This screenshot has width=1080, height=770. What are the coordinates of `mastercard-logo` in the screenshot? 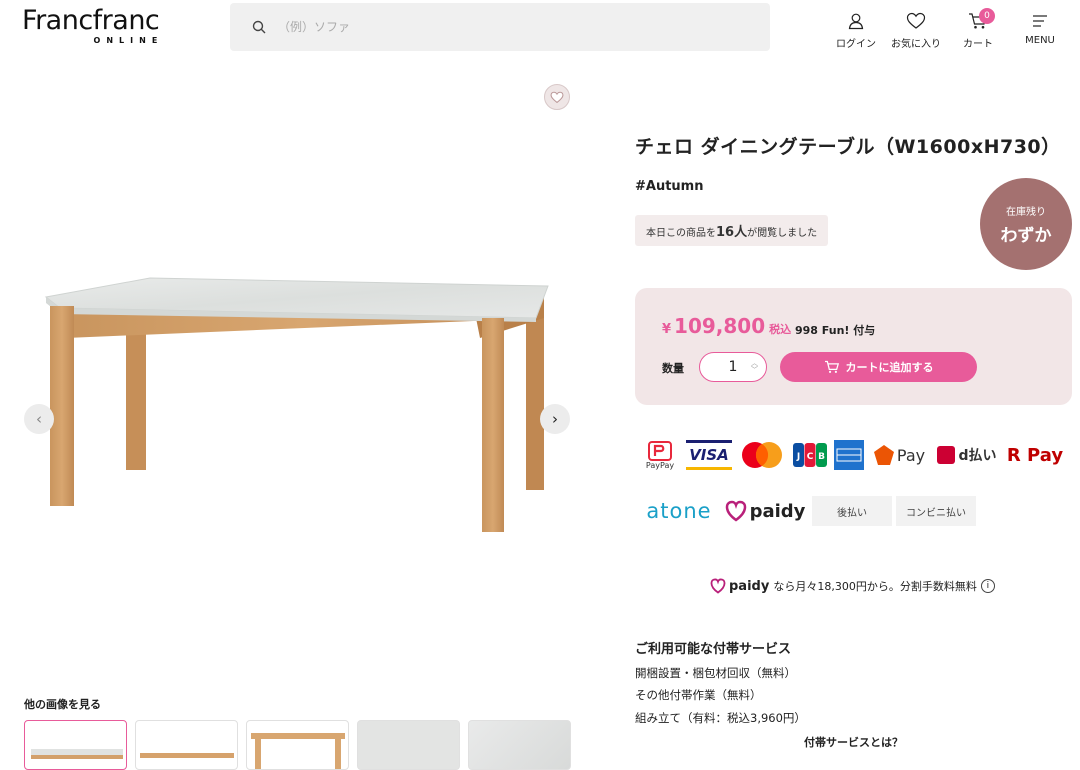 It's located at (762, 455).